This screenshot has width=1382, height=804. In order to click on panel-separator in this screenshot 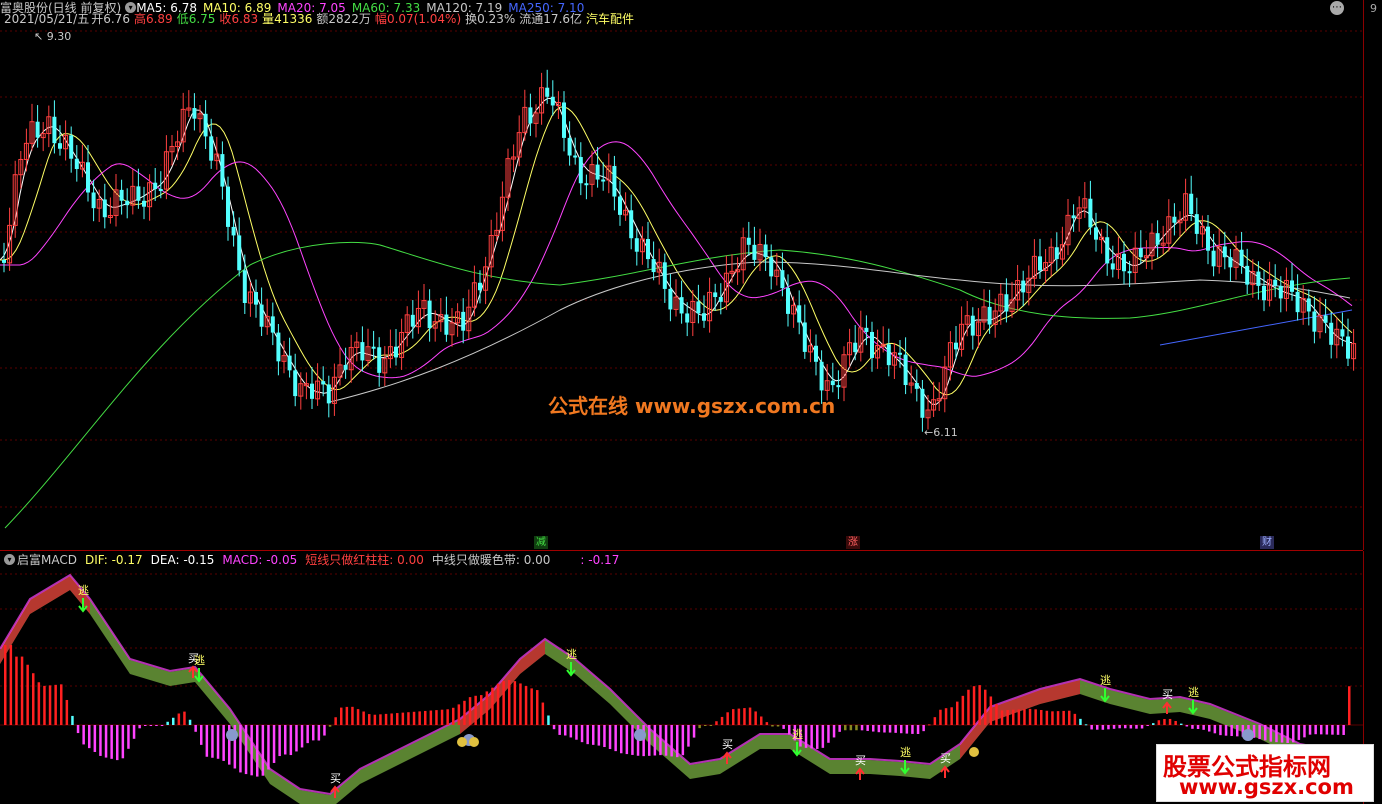, I will do `click(681, 550)`.